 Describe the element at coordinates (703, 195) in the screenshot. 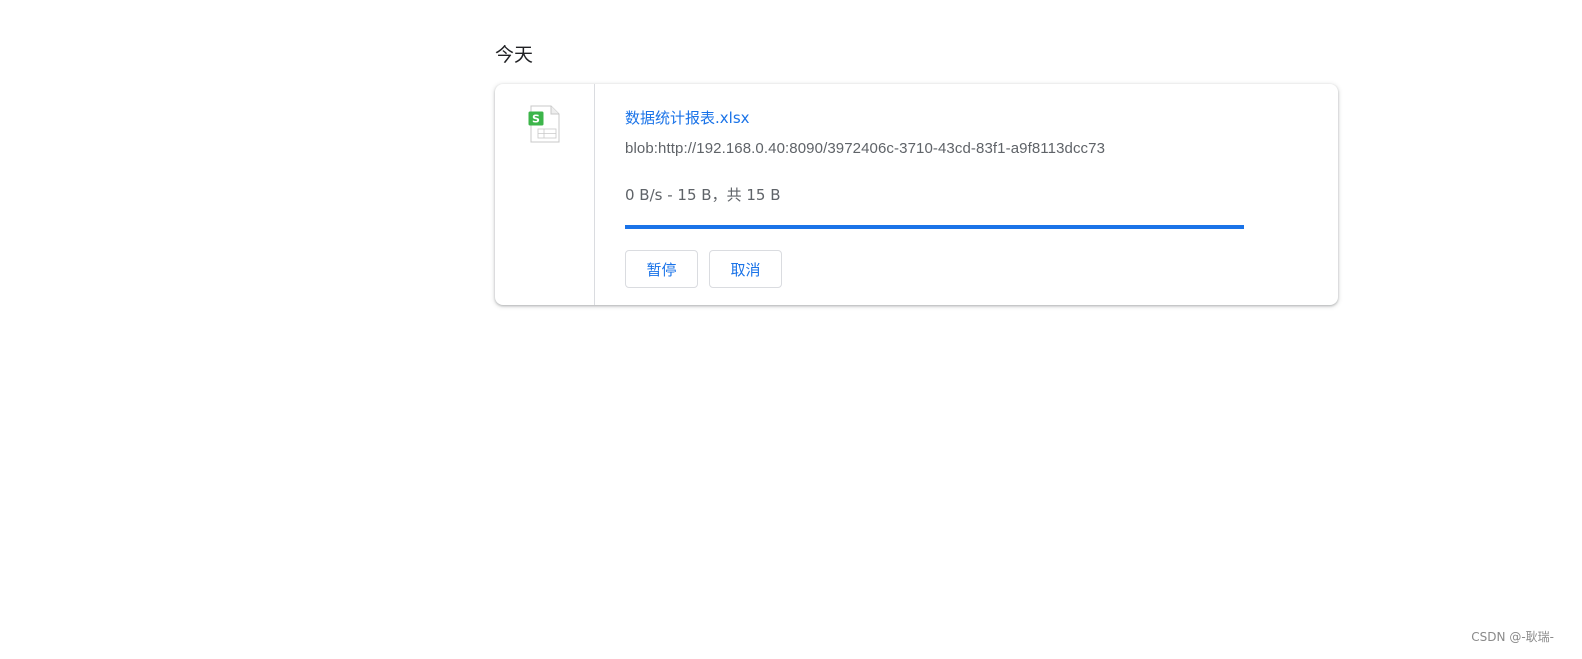

I see `download-progress-text: 0 B/s - 15 B，共 15 B` at that location.